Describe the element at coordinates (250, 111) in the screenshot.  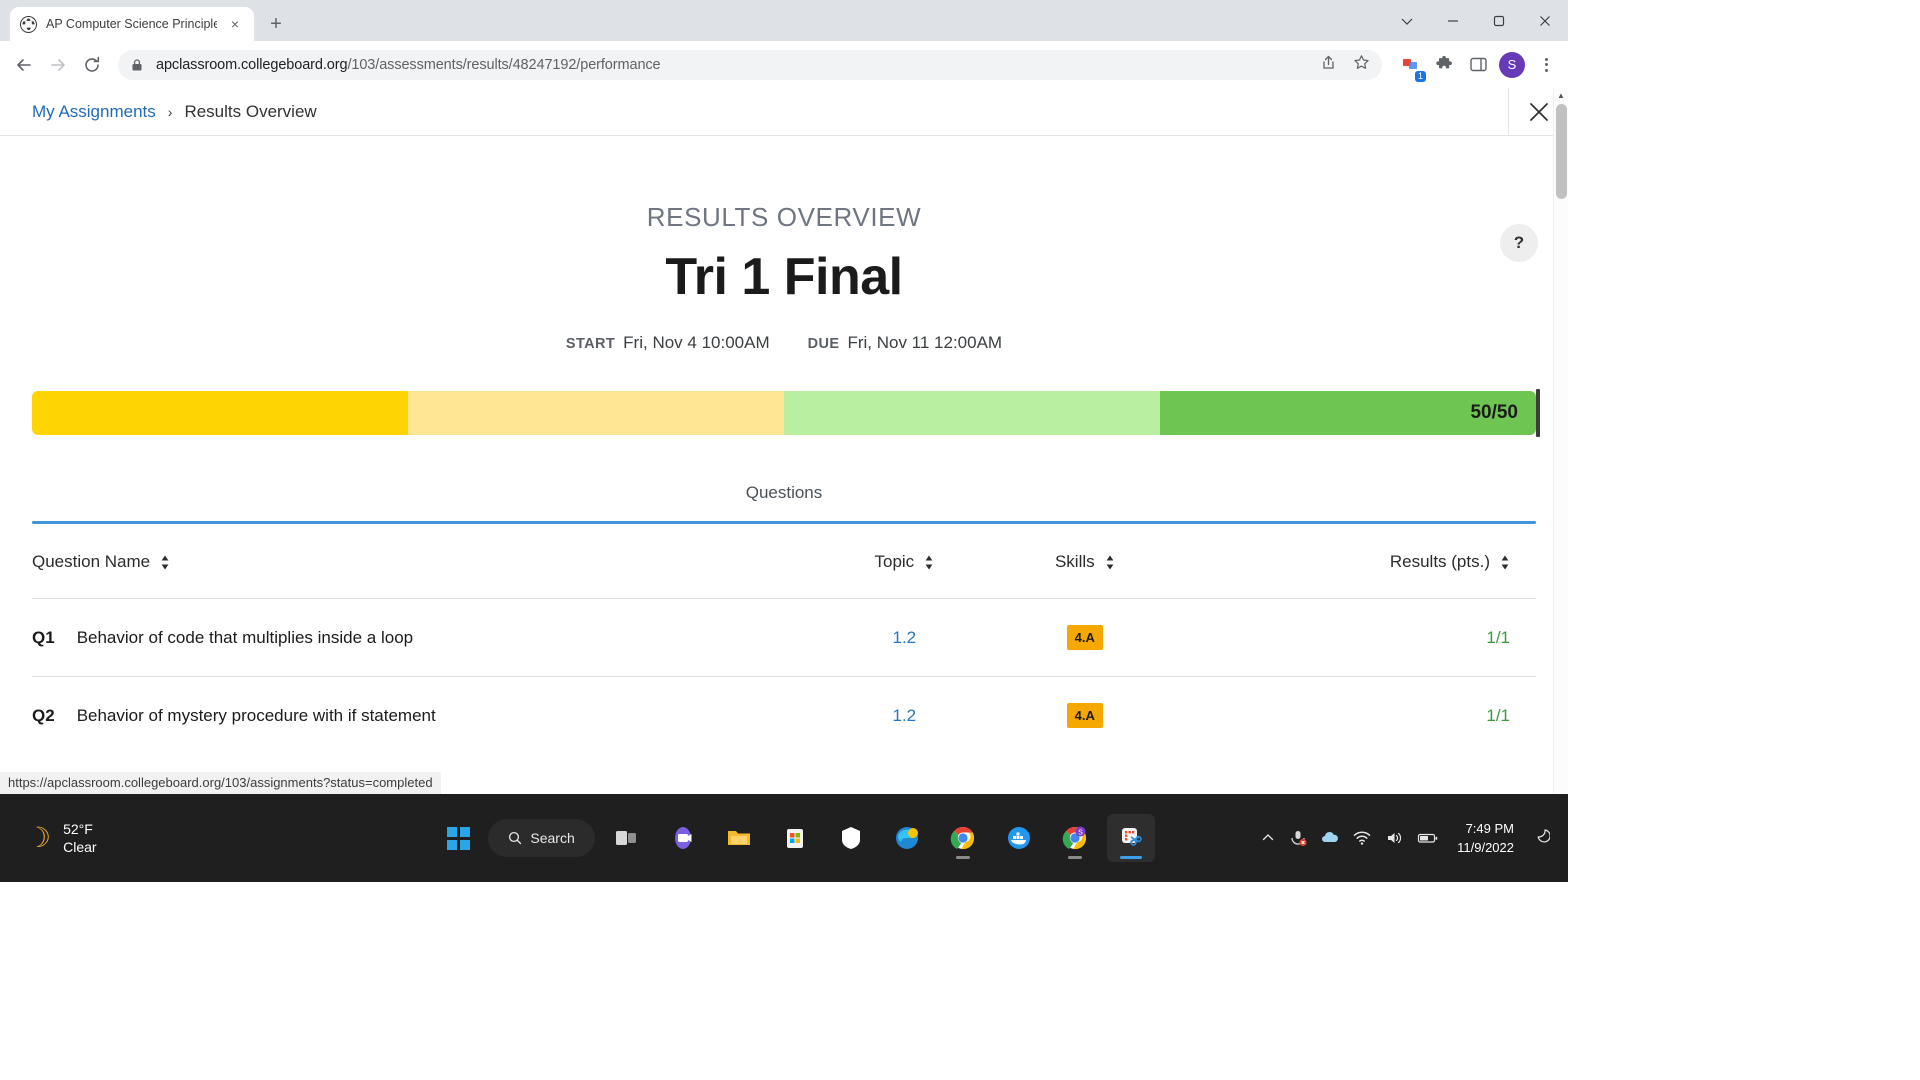
I see `breadcrumb-current: Results Overview` at that location.